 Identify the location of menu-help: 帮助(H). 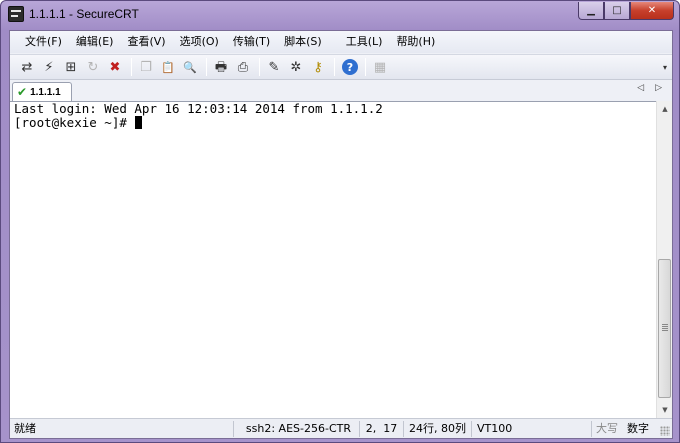
(415, 42).